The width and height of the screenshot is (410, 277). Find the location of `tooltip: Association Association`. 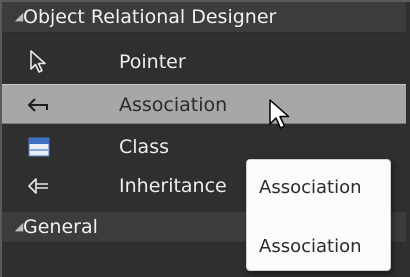

tooltip: Association Association is located at coordinates (318, 215).